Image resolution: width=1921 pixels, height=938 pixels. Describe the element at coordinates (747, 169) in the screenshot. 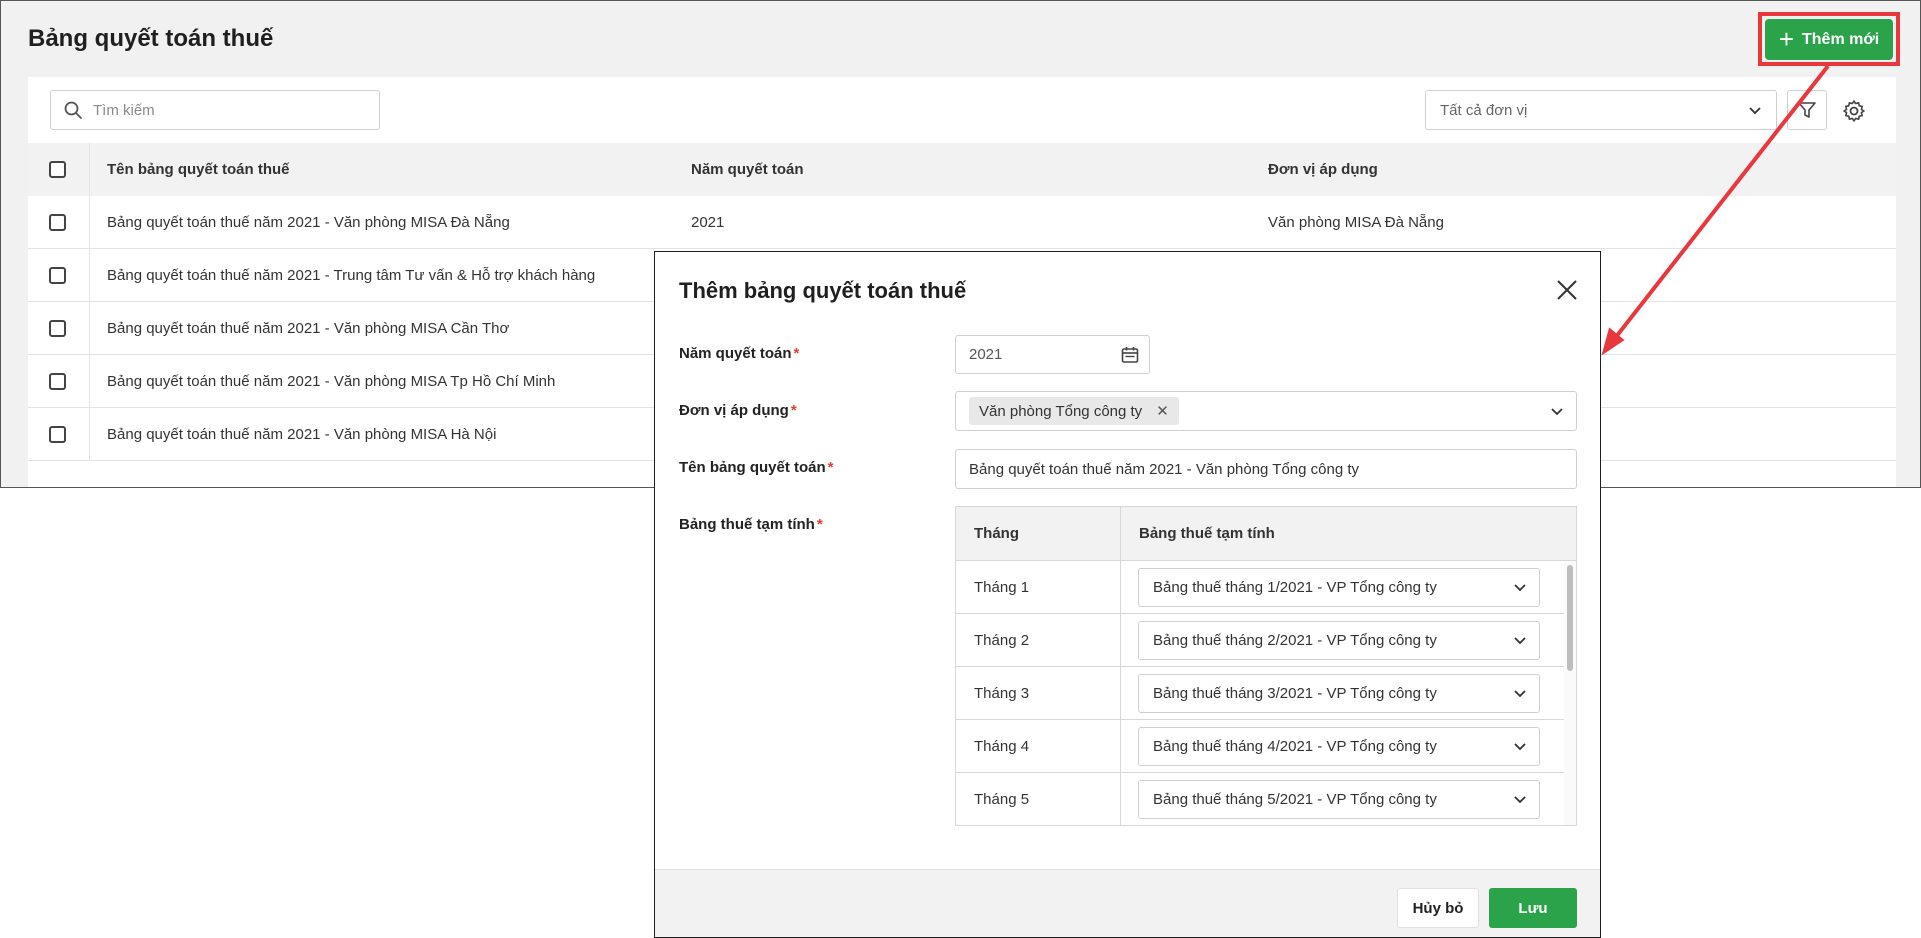

I see `column-header-year: Năm quyết toán` at that location.